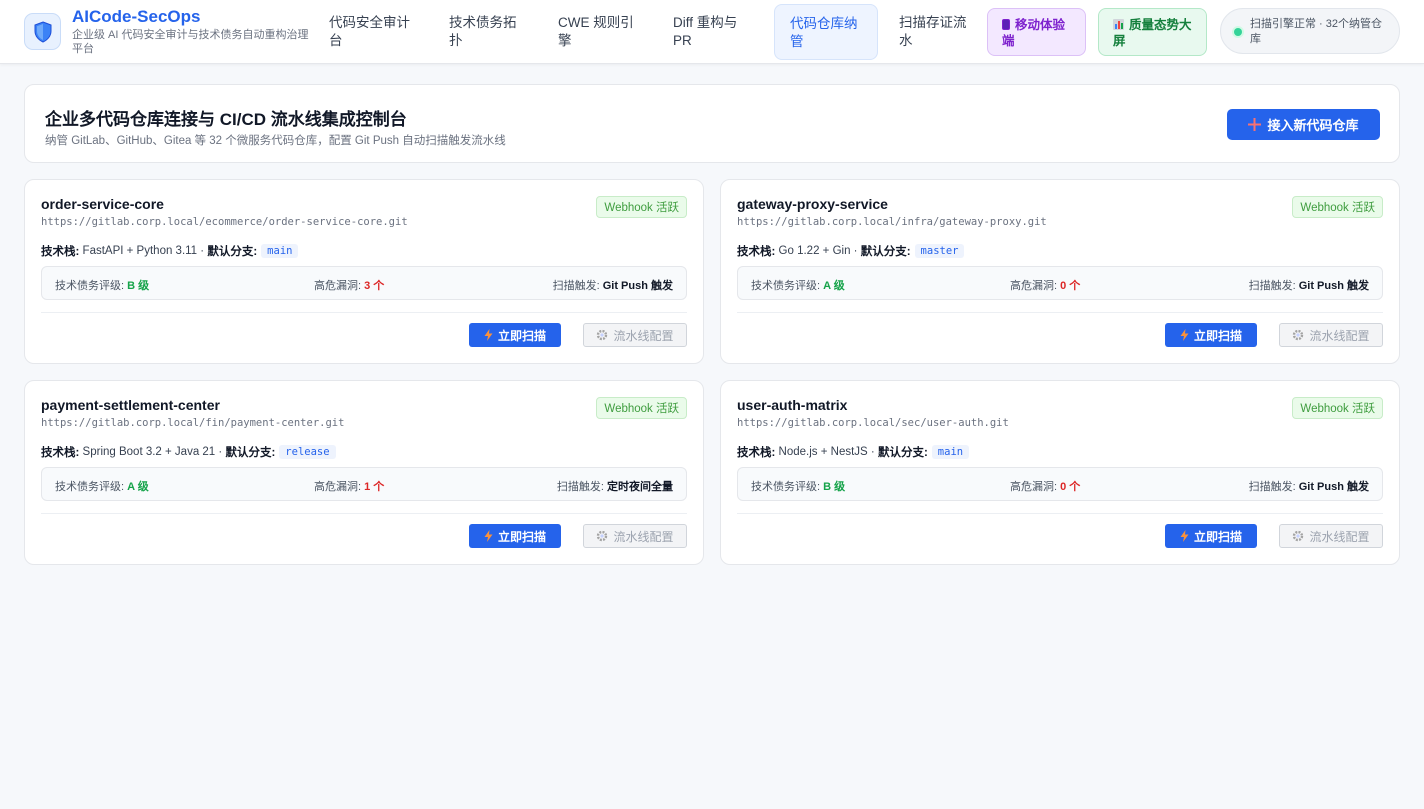 Image resolution: width=1424 pixels, height=809 pixels. What do you see at coordinates (1255, 124) in the screenshot?
I see `plus-icon` at bounding box center [1255, 124].